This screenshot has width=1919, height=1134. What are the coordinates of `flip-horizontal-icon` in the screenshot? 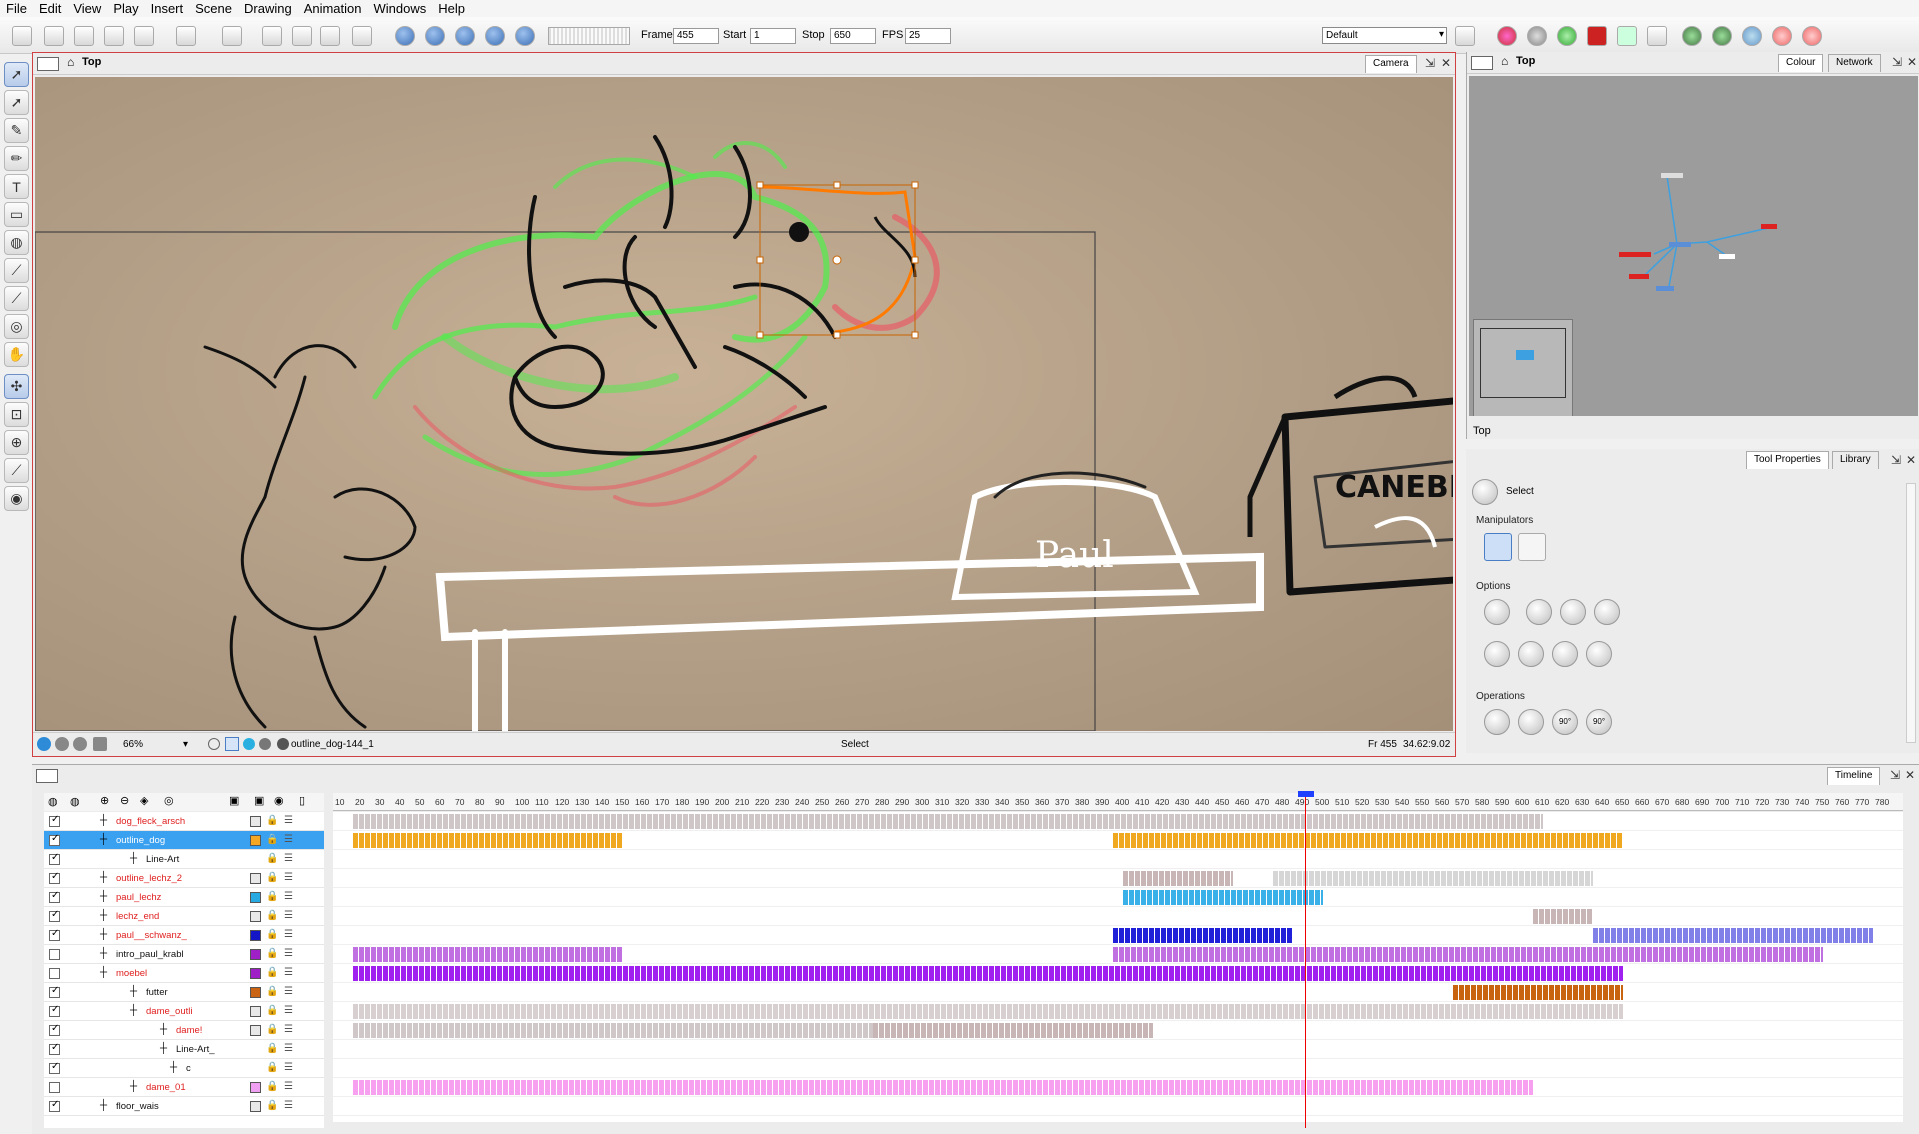 It's located at (1497, 722).